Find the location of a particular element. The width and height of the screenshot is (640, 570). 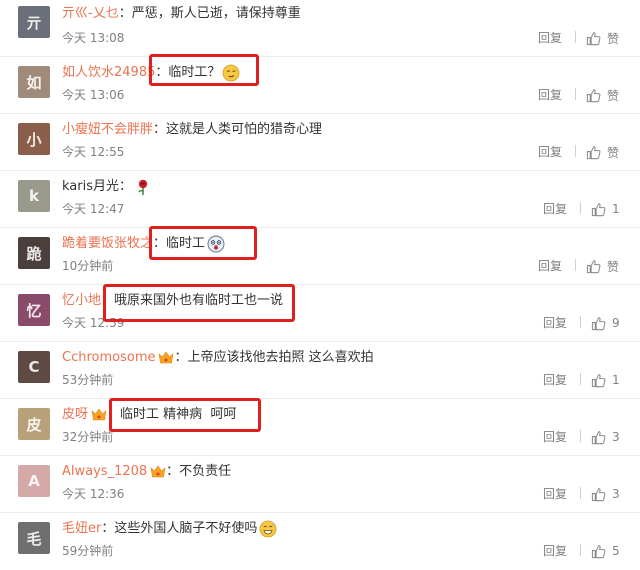

comment-time: 今天 12:47 is located at coordinates (93, 209).